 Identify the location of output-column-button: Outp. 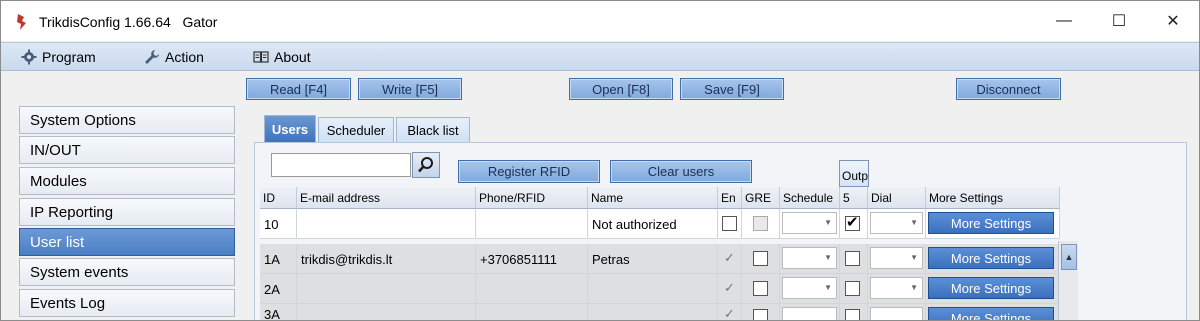
(854, 173).